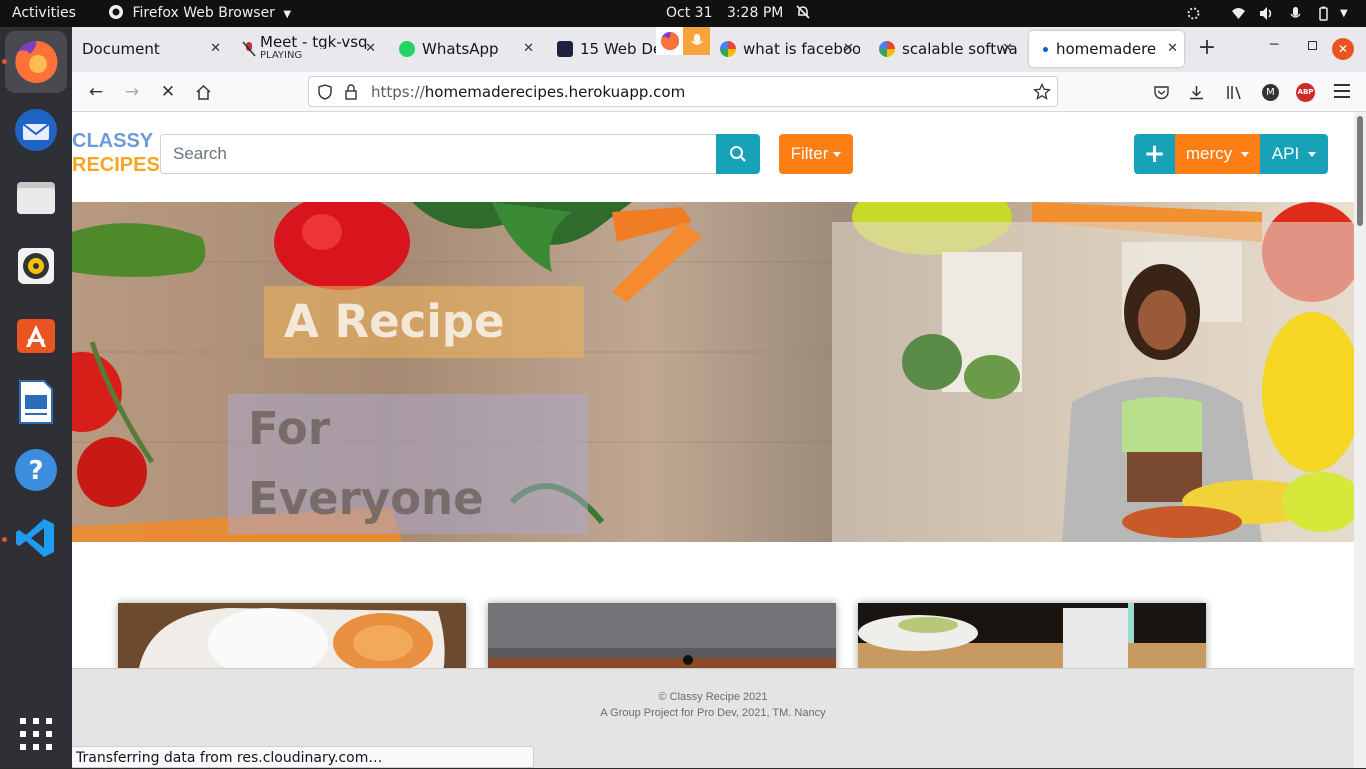 The image size is (1366, 769). Describe the element at coordinates (203, 92) in the screenshot. I see `home-icon` at that location.